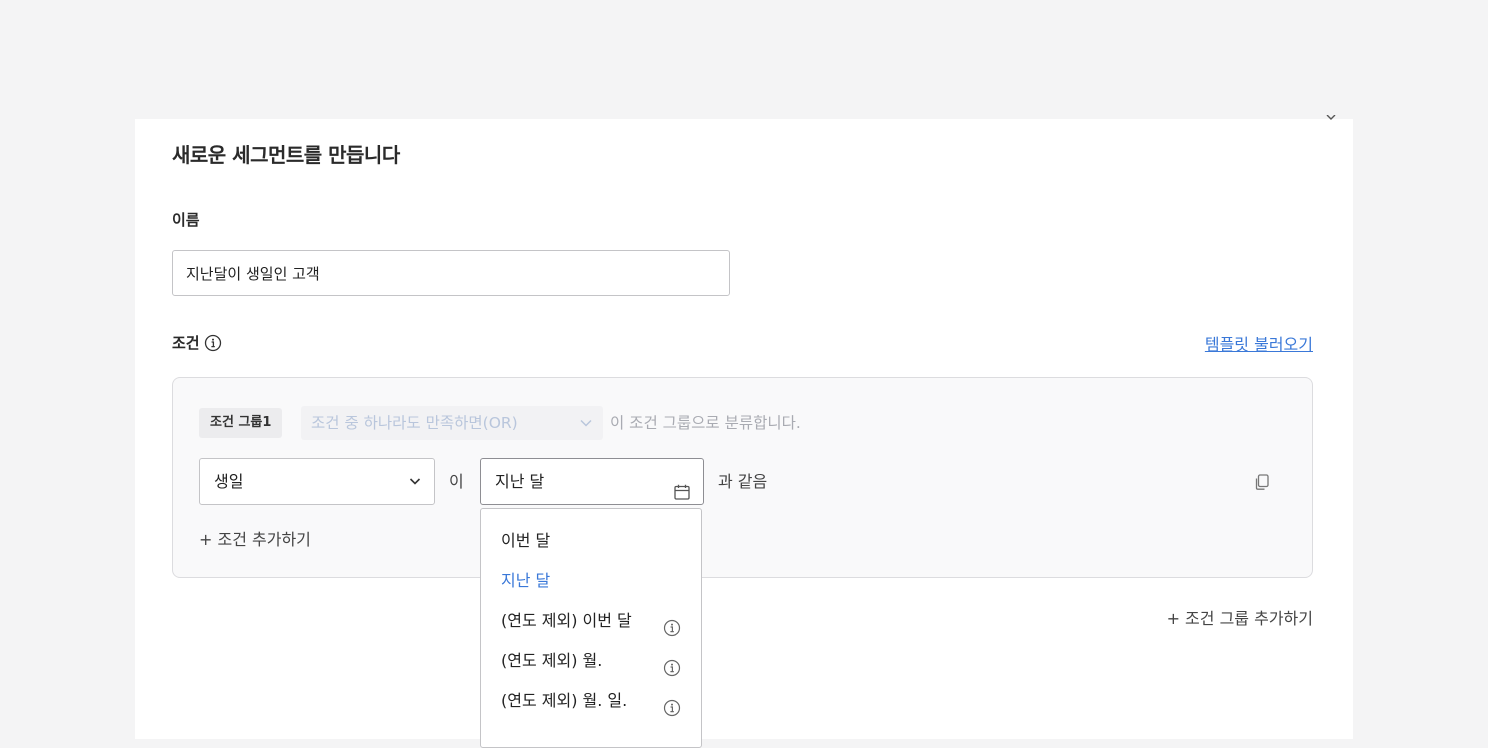 This screenshot has width=1488, height=748. I want to click on dropdown-item-month-day-no-year: (연도 제외) 월. 일., so click(591, 701).